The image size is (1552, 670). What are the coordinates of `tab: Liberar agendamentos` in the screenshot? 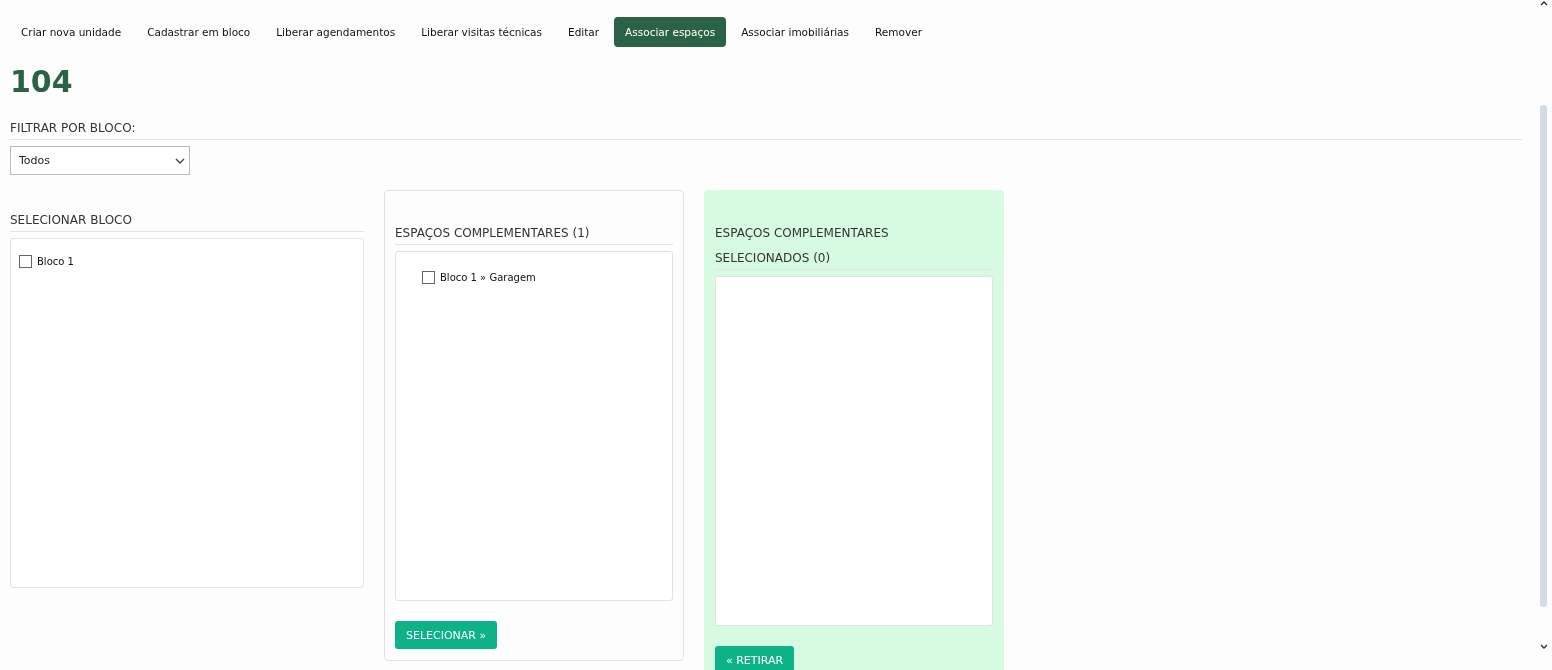 It's located at (336, 32).